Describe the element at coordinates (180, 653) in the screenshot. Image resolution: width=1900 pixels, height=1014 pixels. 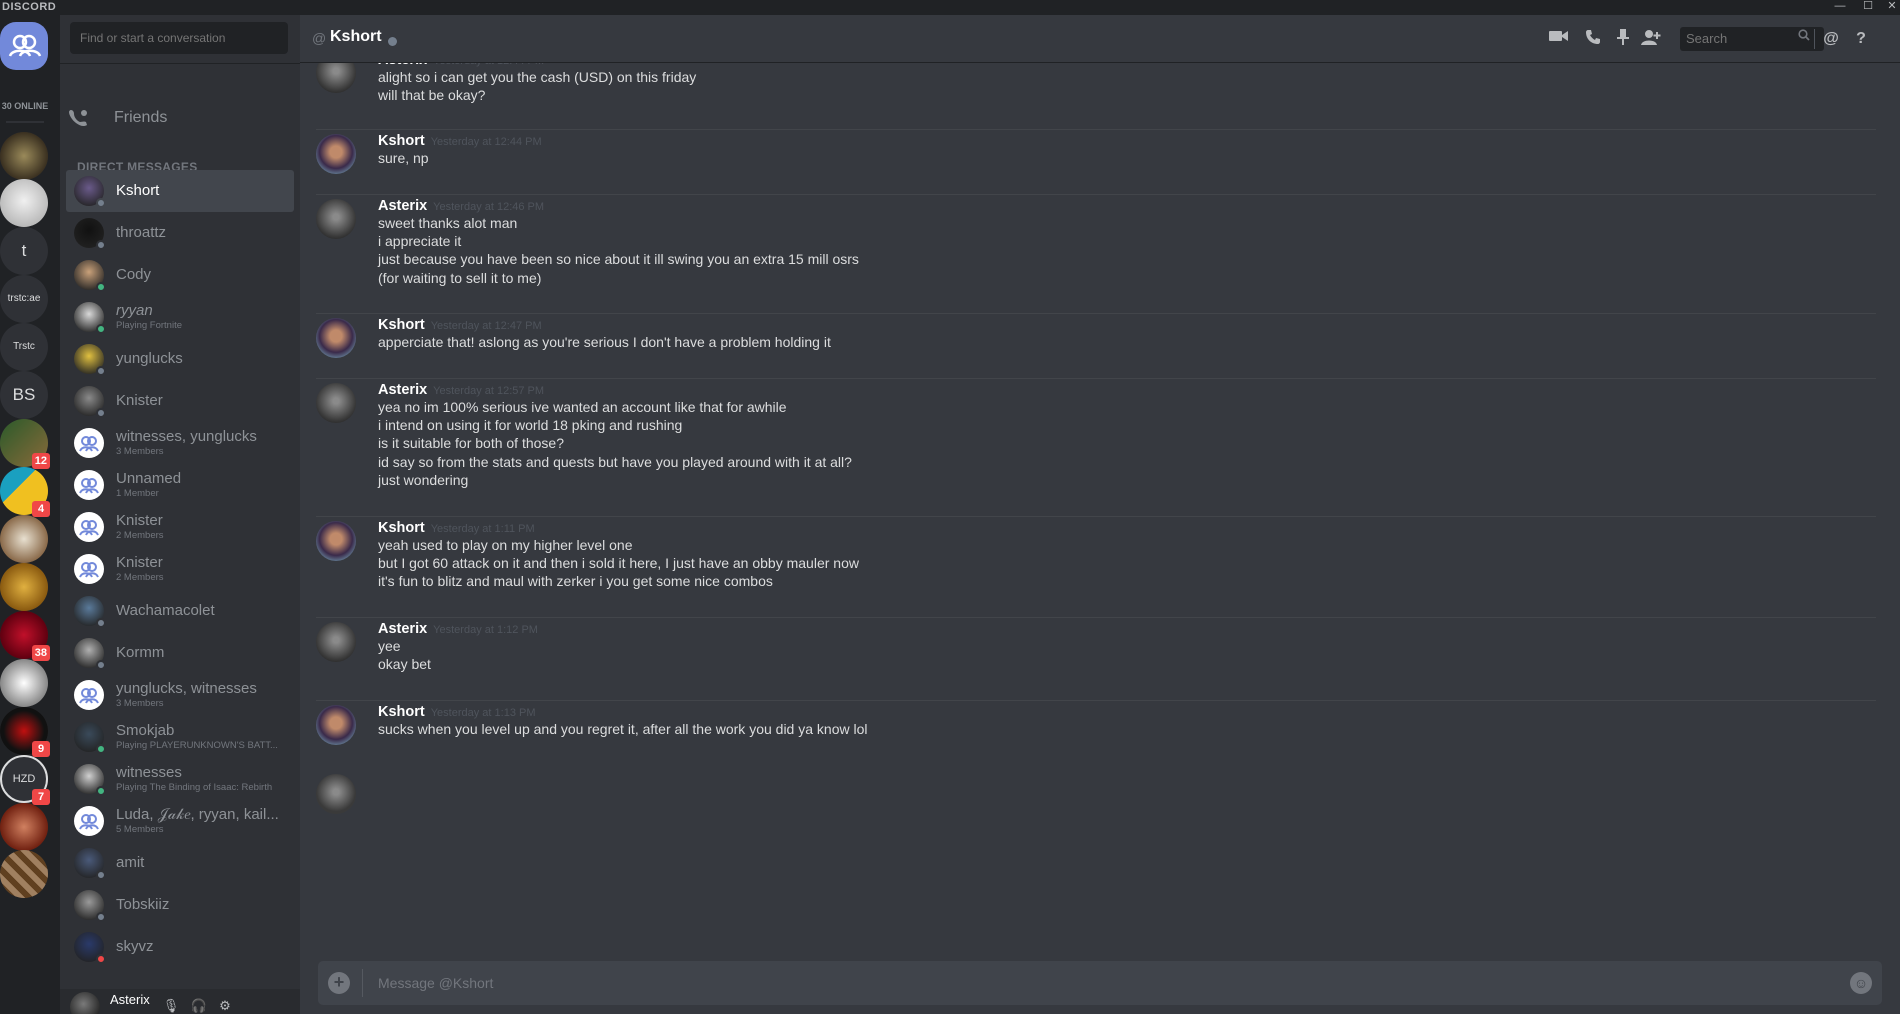
I see `dm-item: Kormm` at that location.